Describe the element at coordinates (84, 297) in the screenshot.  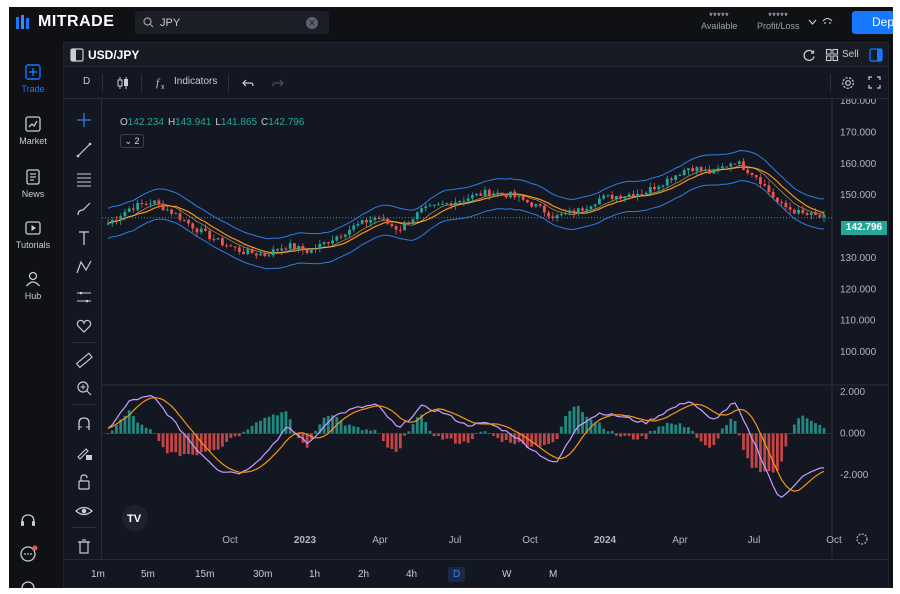
I see `forecast-tool-icon` at that location.